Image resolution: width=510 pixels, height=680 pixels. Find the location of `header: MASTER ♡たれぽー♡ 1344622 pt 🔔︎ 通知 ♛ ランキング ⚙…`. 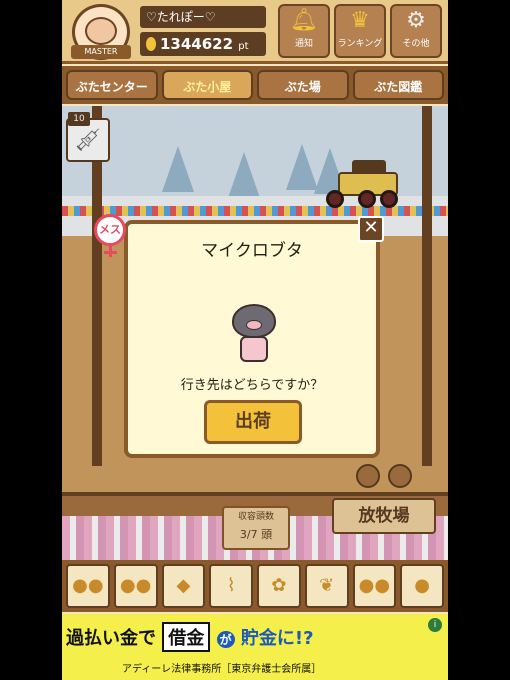

header: MASTER ♡たれぽー♡ 1344622 pt 🔔︎ 通知 ♛ ランキング ⚙… is located at coordinates (255, 32).